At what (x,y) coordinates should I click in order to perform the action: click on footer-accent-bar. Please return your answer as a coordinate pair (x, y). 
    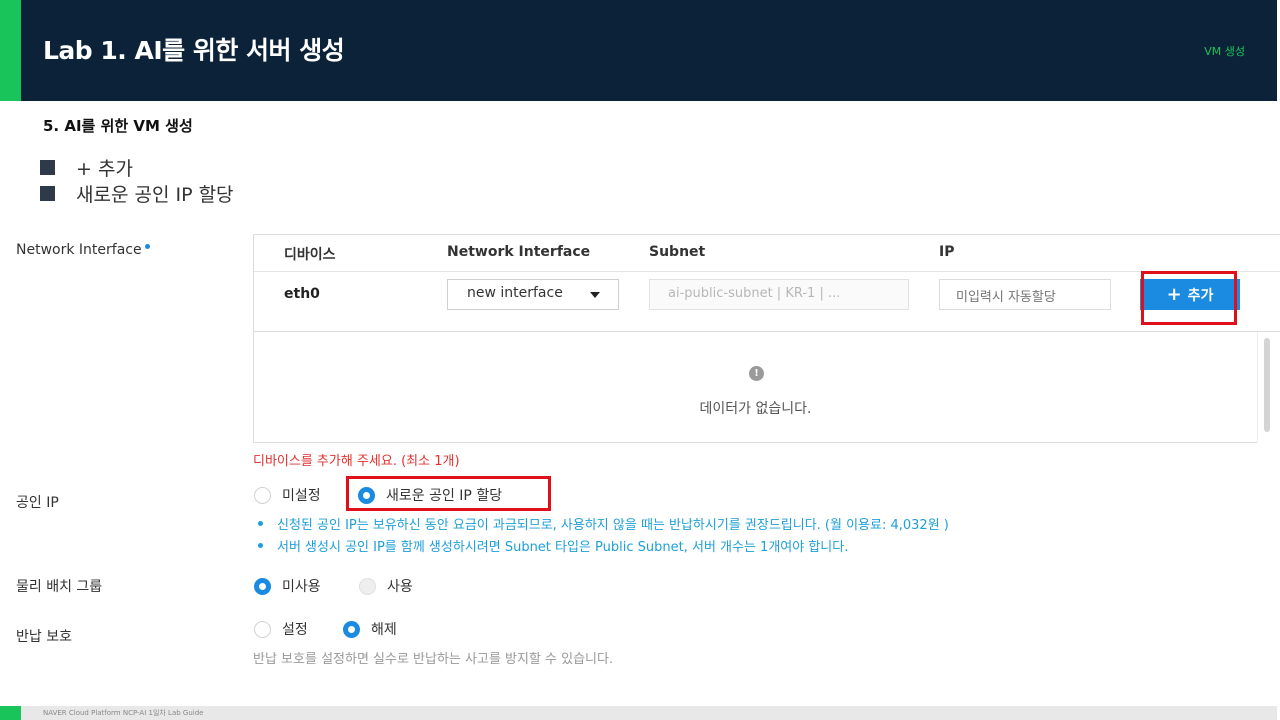
    Looking at the image, I should click on (10, 713).